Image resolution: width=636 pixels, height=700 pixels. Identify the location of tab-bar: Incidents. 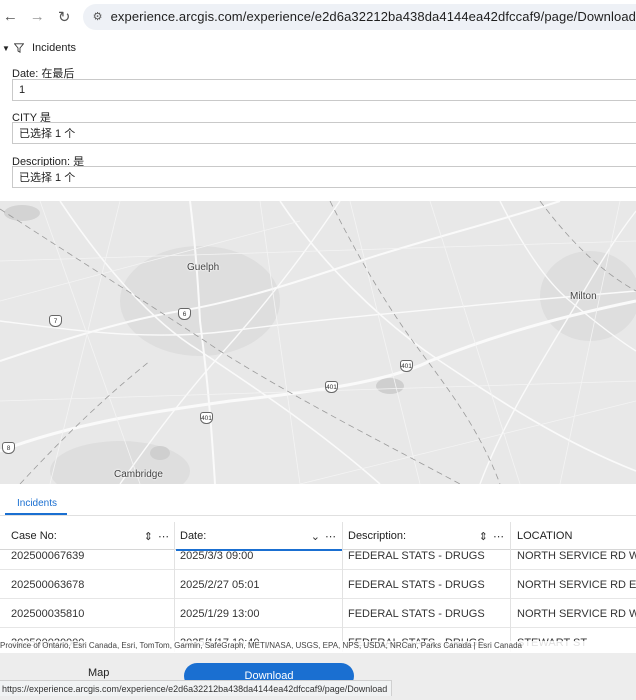
(318, 501).